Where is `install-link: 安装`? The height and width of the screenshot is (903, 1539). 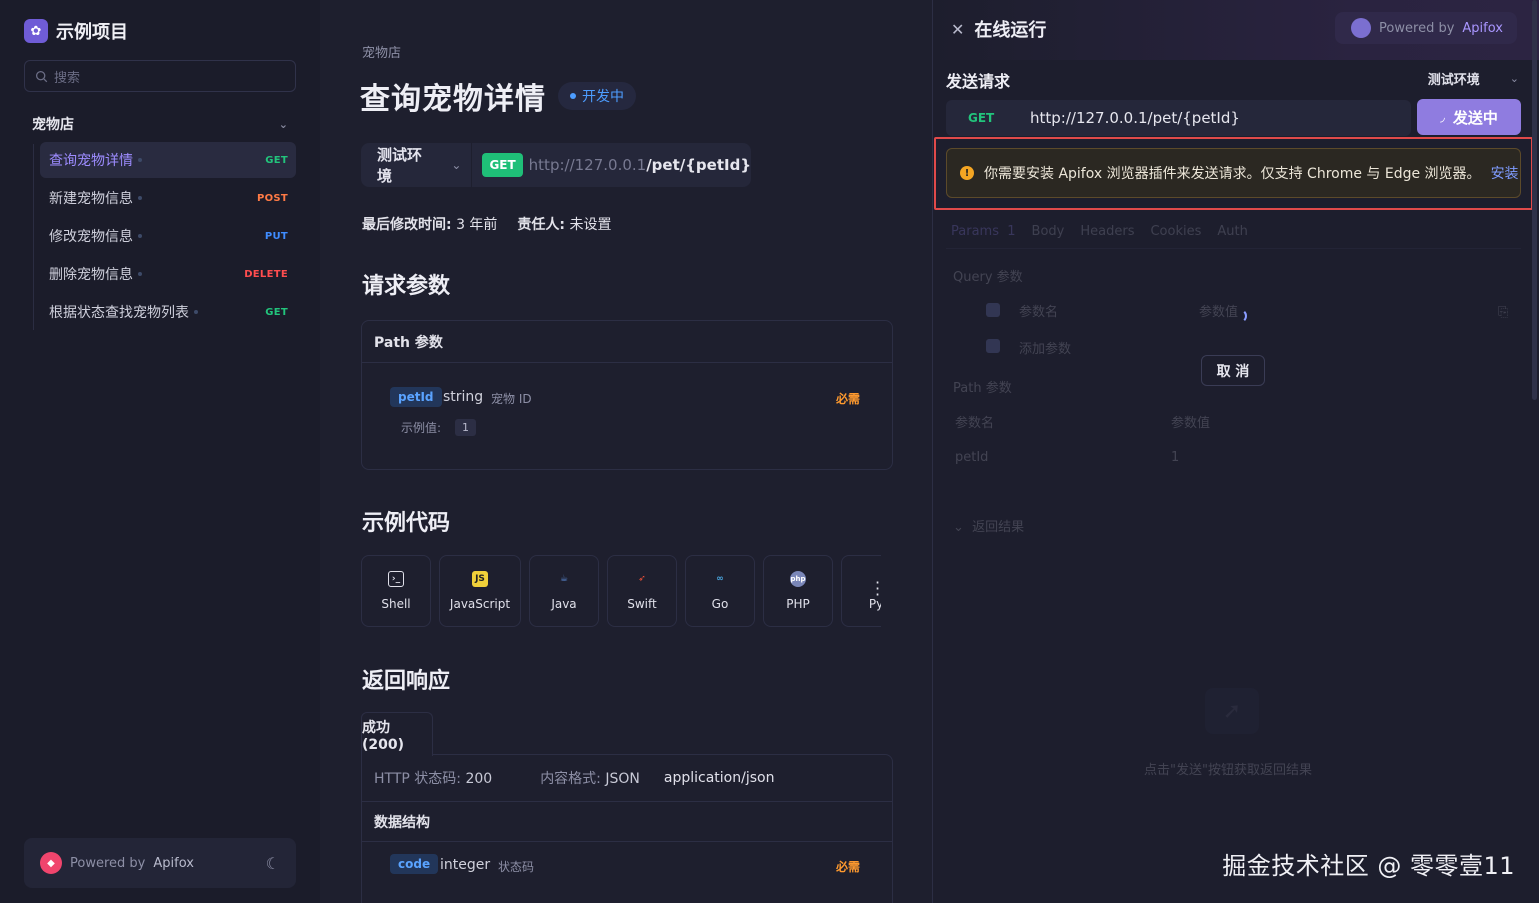
install-link: 安装 is located at coordinates (1505, 173).